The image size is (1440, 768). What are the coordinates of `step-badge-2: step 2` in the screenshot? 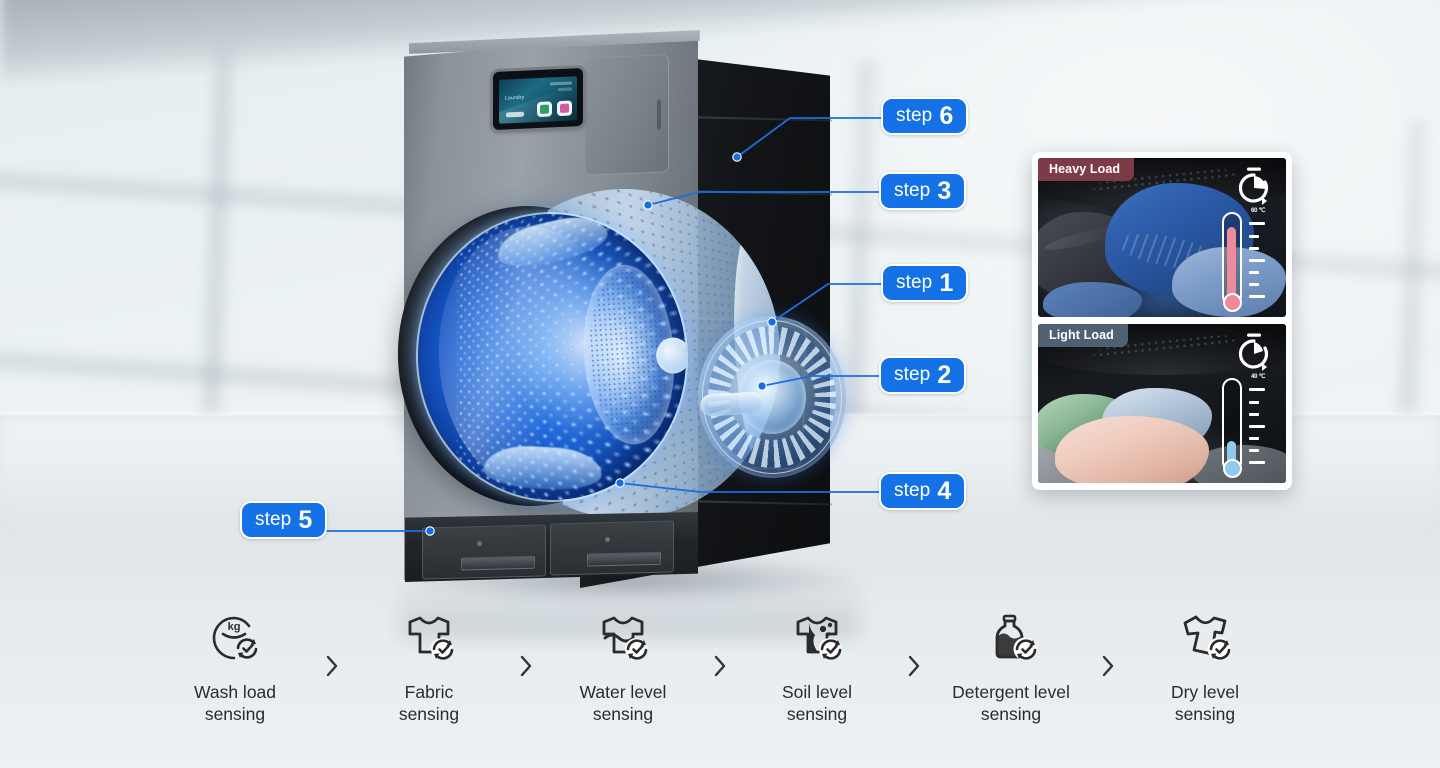 It's located at (923, 375).